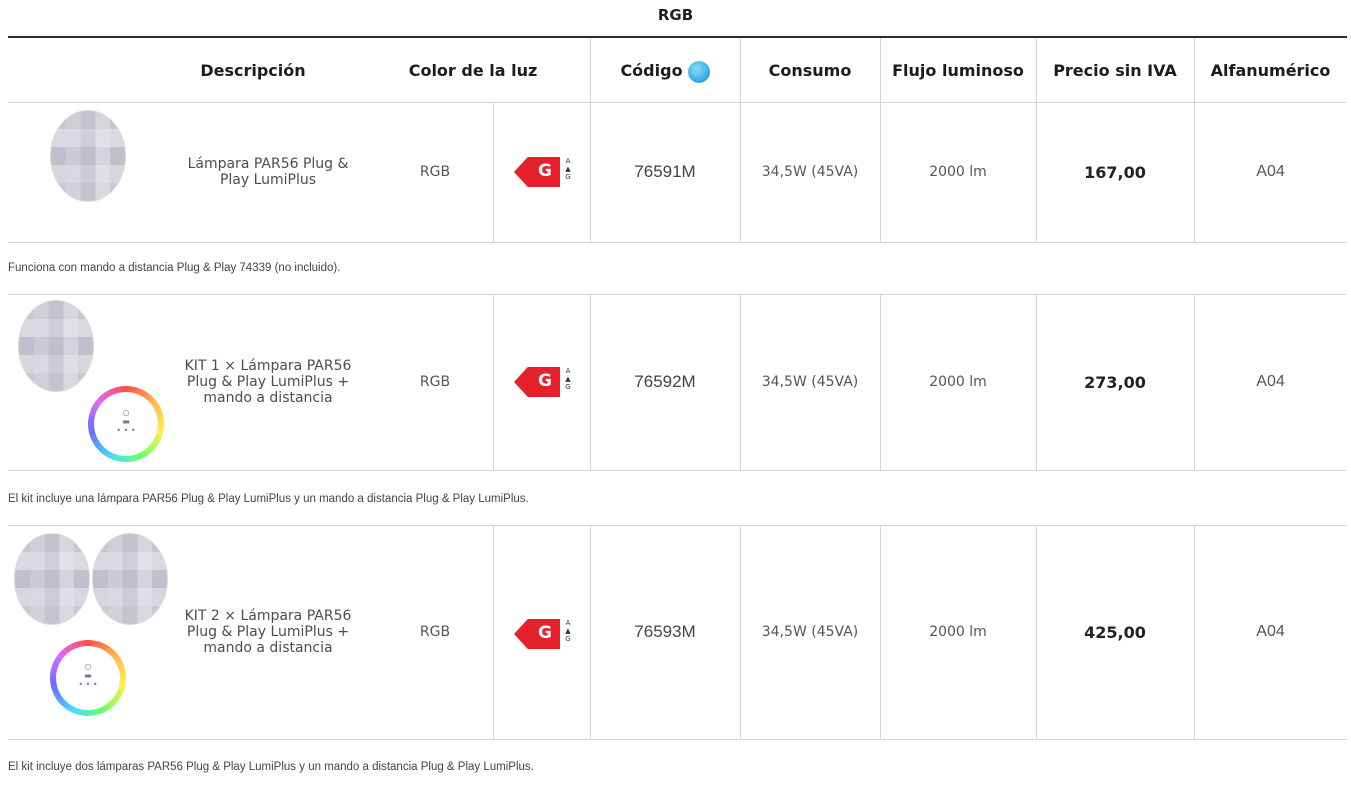 The height and width of the screenshot is (785, 1351). What do you see at coordinates (268, 164) in the screenshot?
I see `description-line: Lámpara PAR56 Plug &` at bounding box center [268, 164].